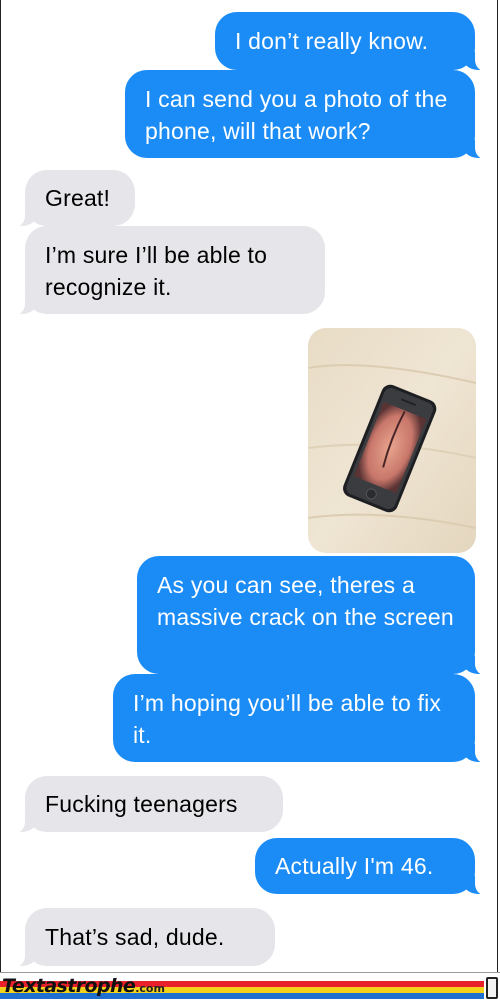 This screenshot has width=500, height=1005. What do you see at coordinates (492, 988) in the screenshot?
I see `phone-icon` at bounding box center [492, 988].